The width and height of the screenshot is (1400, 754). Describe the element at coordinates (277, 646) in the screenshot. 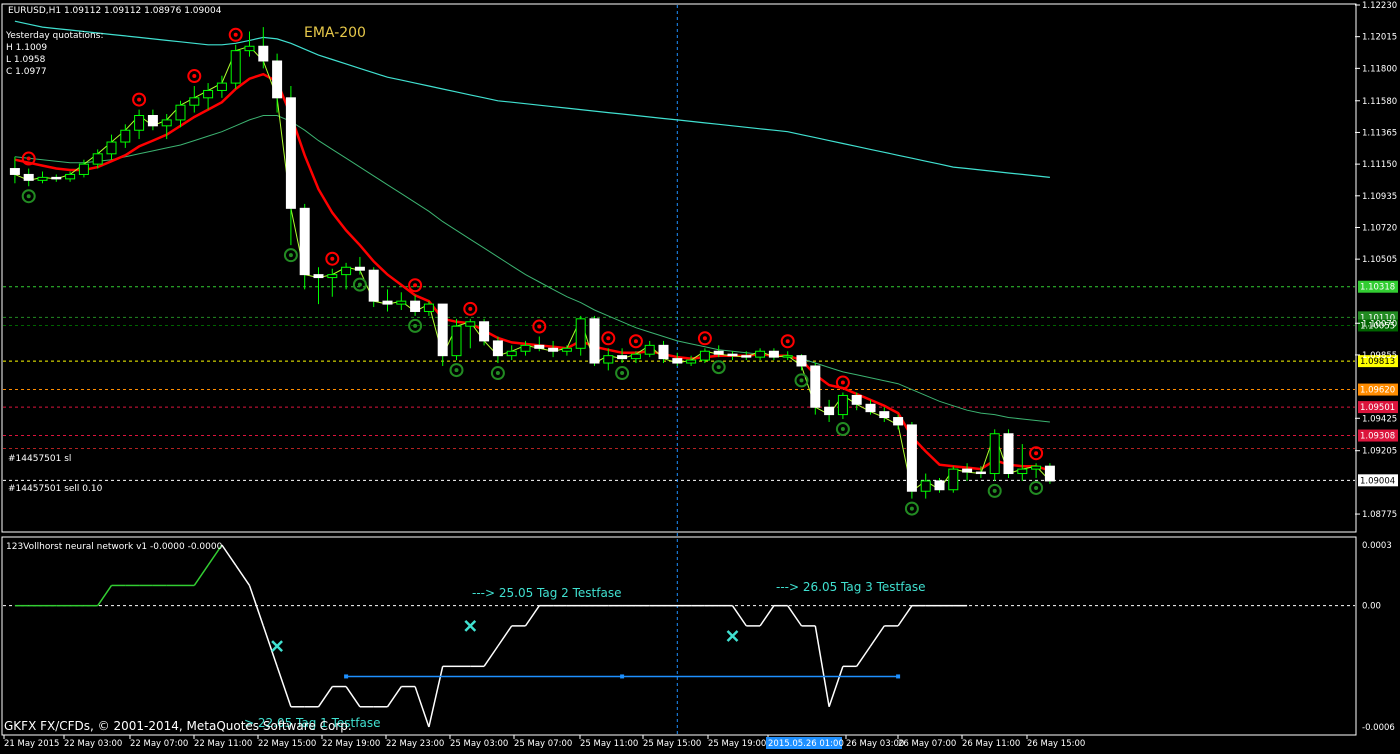

I see `cross-marker` at that location.